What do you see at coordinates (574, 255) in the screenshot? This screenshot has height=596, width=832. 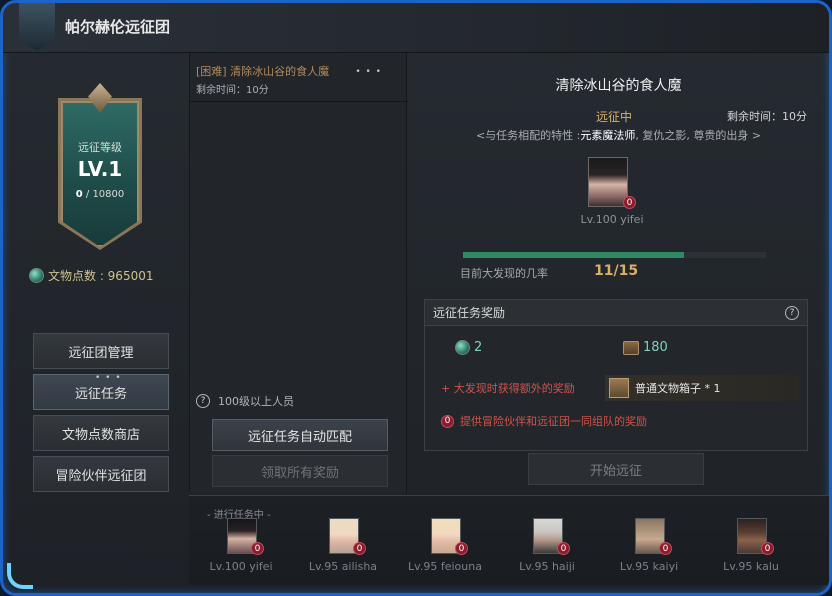 I see `progress-fill` at bounding box center [574, 255].